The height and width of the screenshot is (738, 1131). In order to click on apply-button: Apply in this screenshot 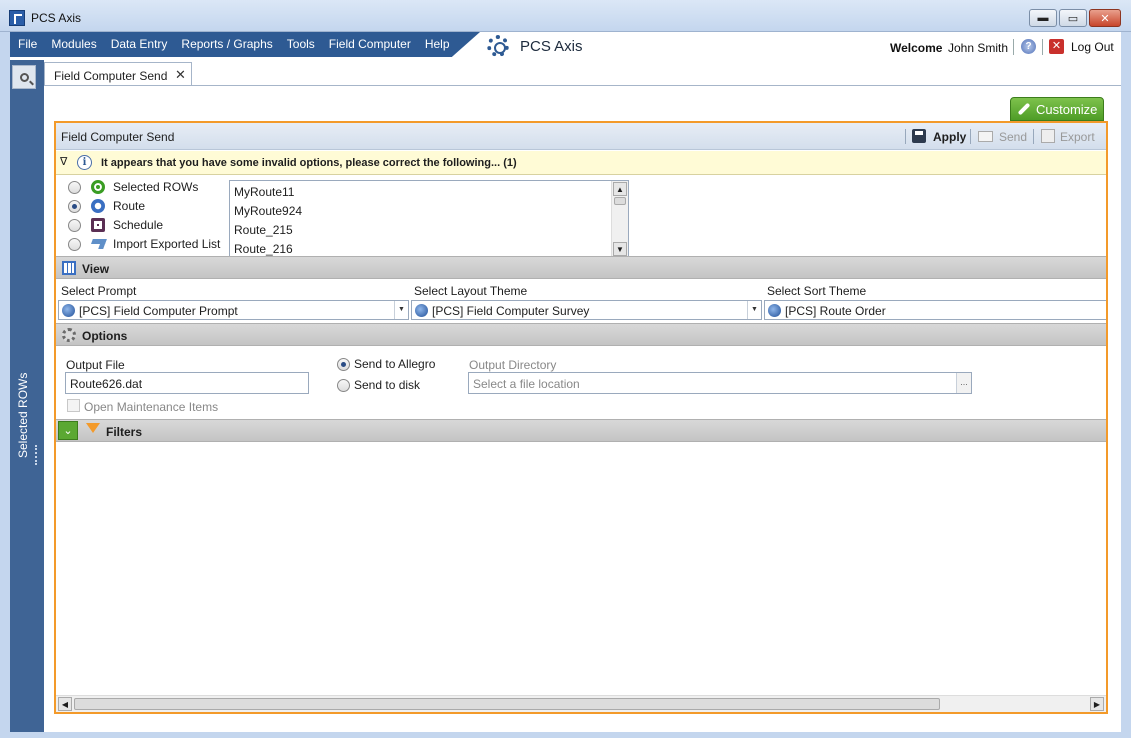, I will do `click(949, 137)`.